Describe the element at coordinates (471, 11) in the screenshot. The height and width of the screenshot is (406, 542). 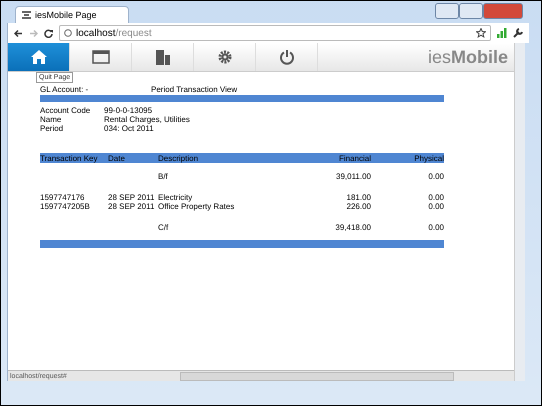
I see `maximize-button` at that location.